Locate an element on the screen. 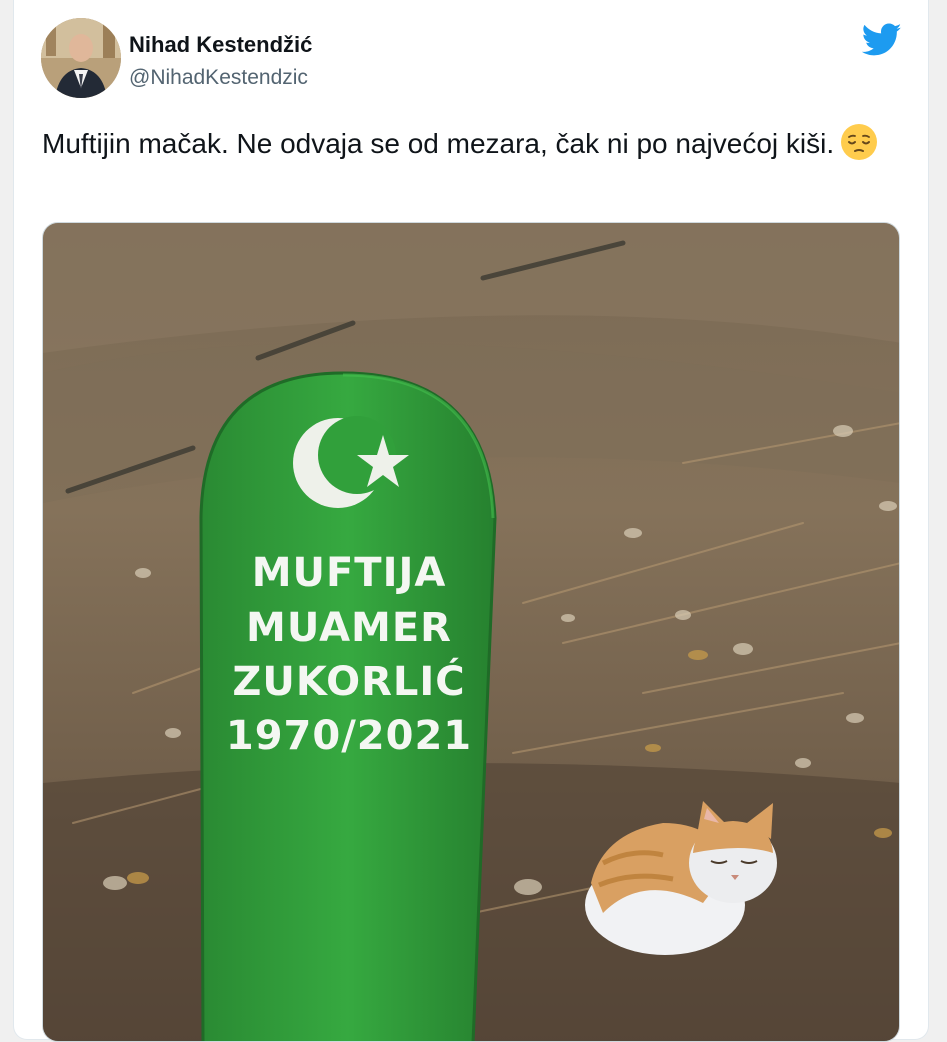 The image size is (947, 1042). author-handle: @NihadKestendzic is located at coordinates (218, 78).